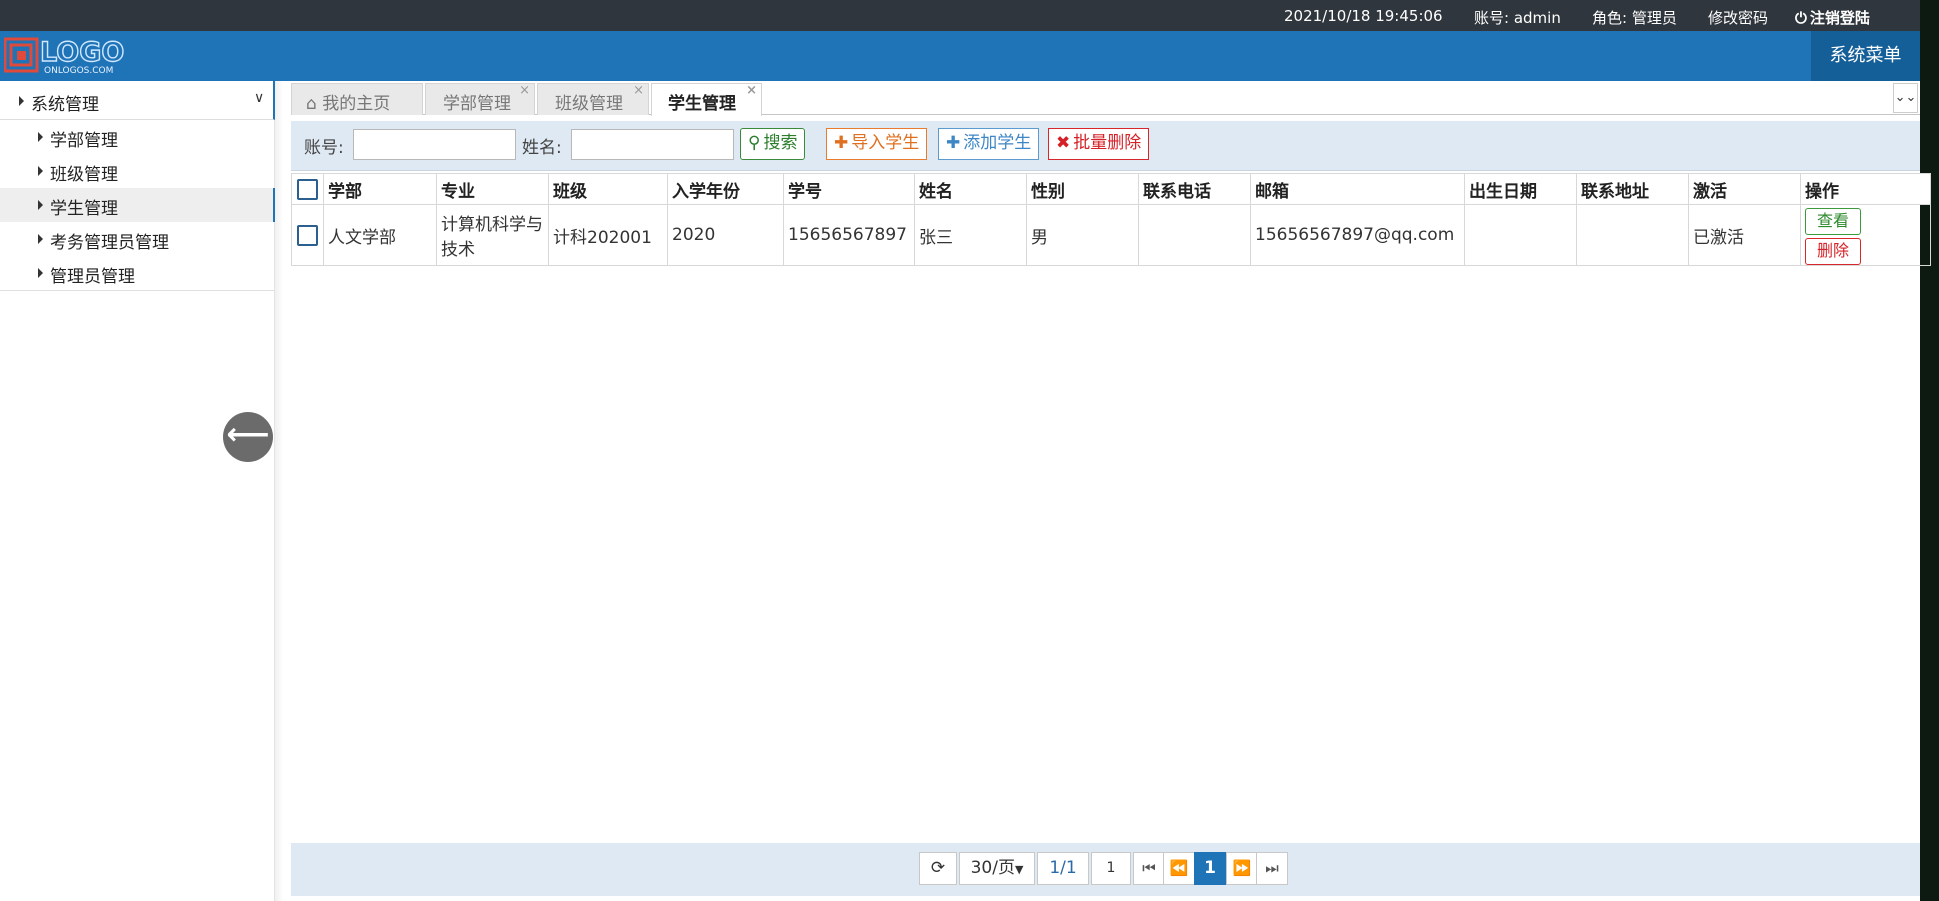  What do you see at coordinates (137, 290) in the screenshot?
I see `sidebar-divider` at bounding box center [137, 290].